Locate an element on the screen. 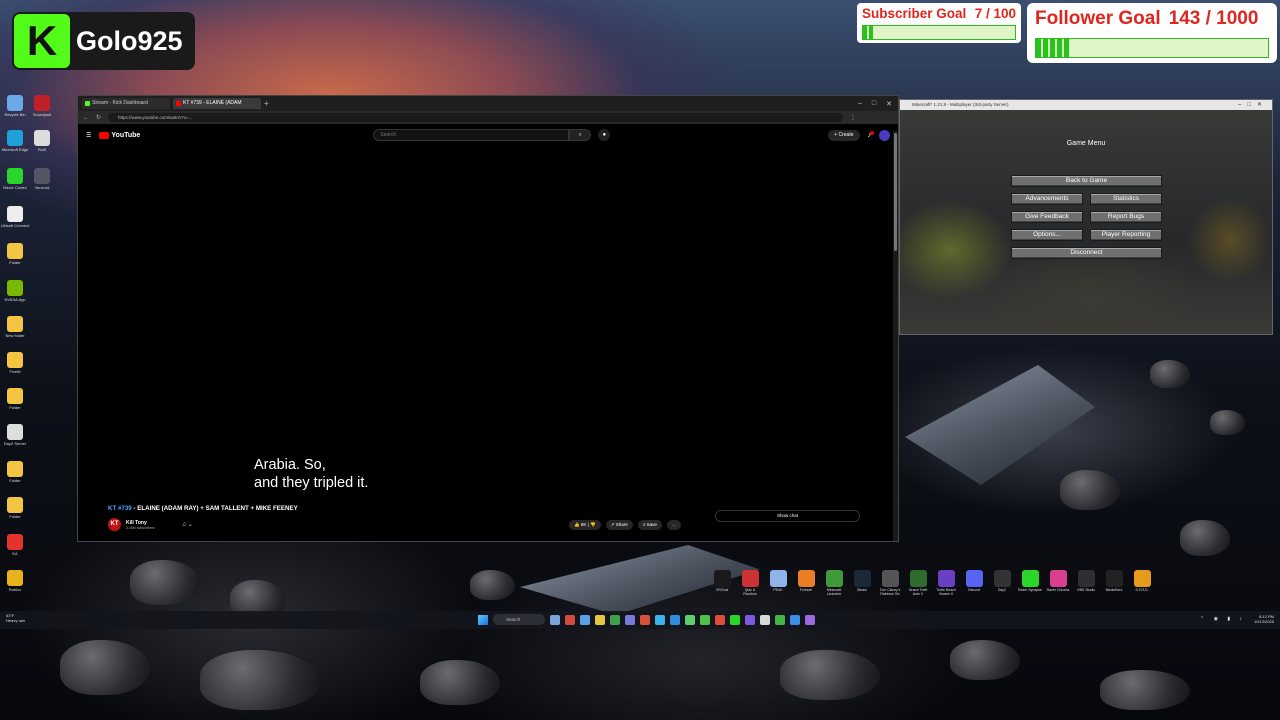  desktop-icon: FiveM is located at coordinates (15, 363).